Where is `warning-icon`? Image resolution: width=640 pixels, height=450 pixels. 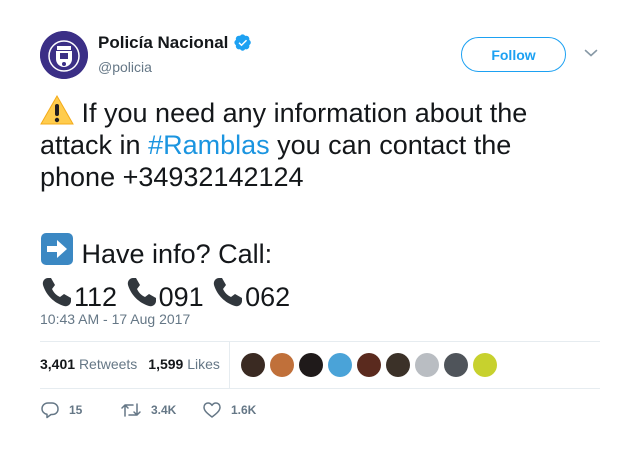 warning-icon is located at coordinates (57, 110).